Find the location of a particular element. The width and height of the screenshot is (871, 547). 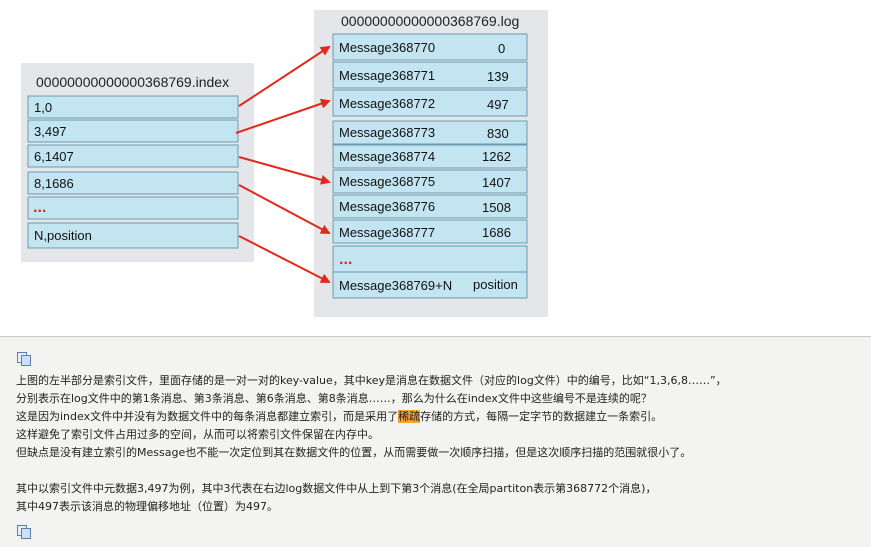

index-row-text: 3,497 is located at coordinates (50, 131).